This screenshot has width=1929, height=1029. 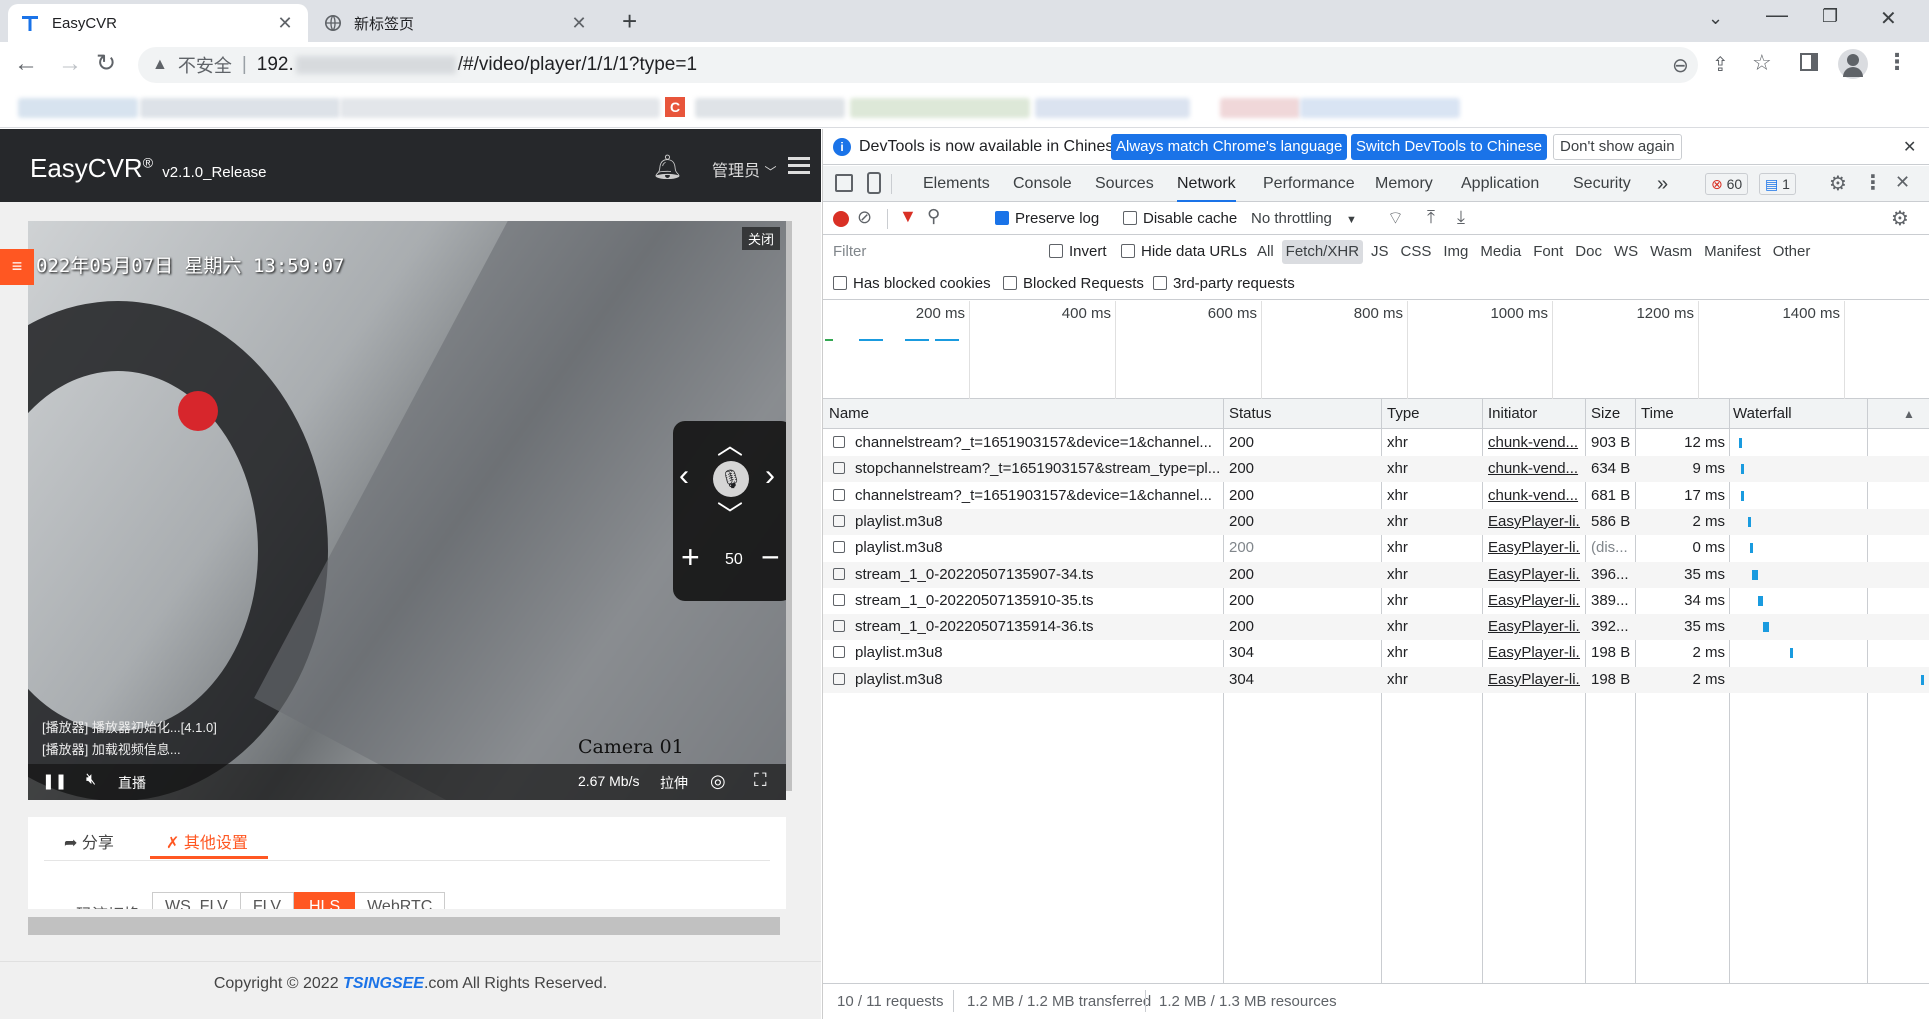 What do you see at coordinates (1322, 252) in the screenshot?
I see `filter-type-fetch-xhr: Fetch/XHR` at bounding box center [1322, 252].